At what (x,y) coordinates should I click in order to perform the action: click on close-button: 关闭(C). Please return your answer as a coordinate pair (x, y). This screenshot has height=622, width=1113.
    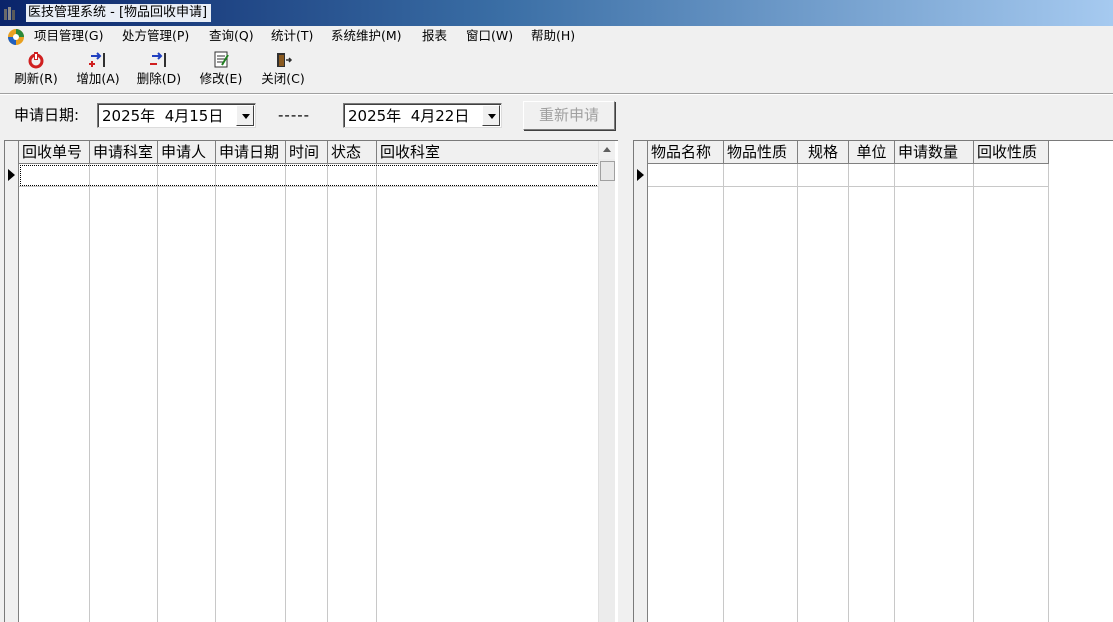
    Looking at the image, I should click on (283, 70).